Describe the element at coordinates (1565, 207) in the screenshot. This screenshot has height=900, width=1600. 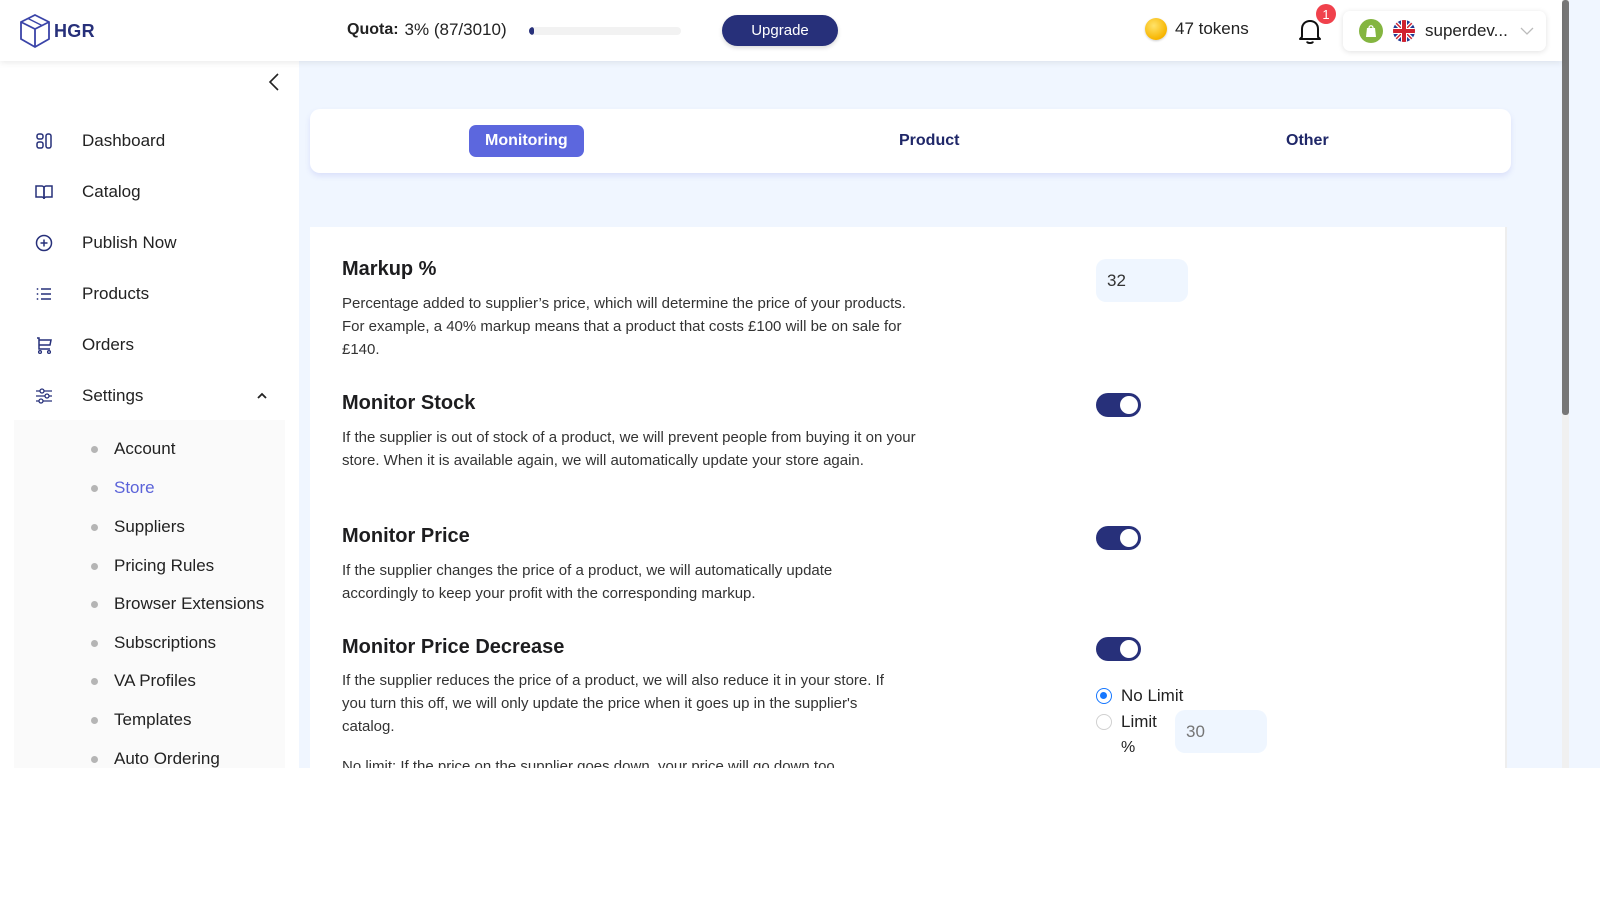
I see `scrollbar-thumb` at that location.